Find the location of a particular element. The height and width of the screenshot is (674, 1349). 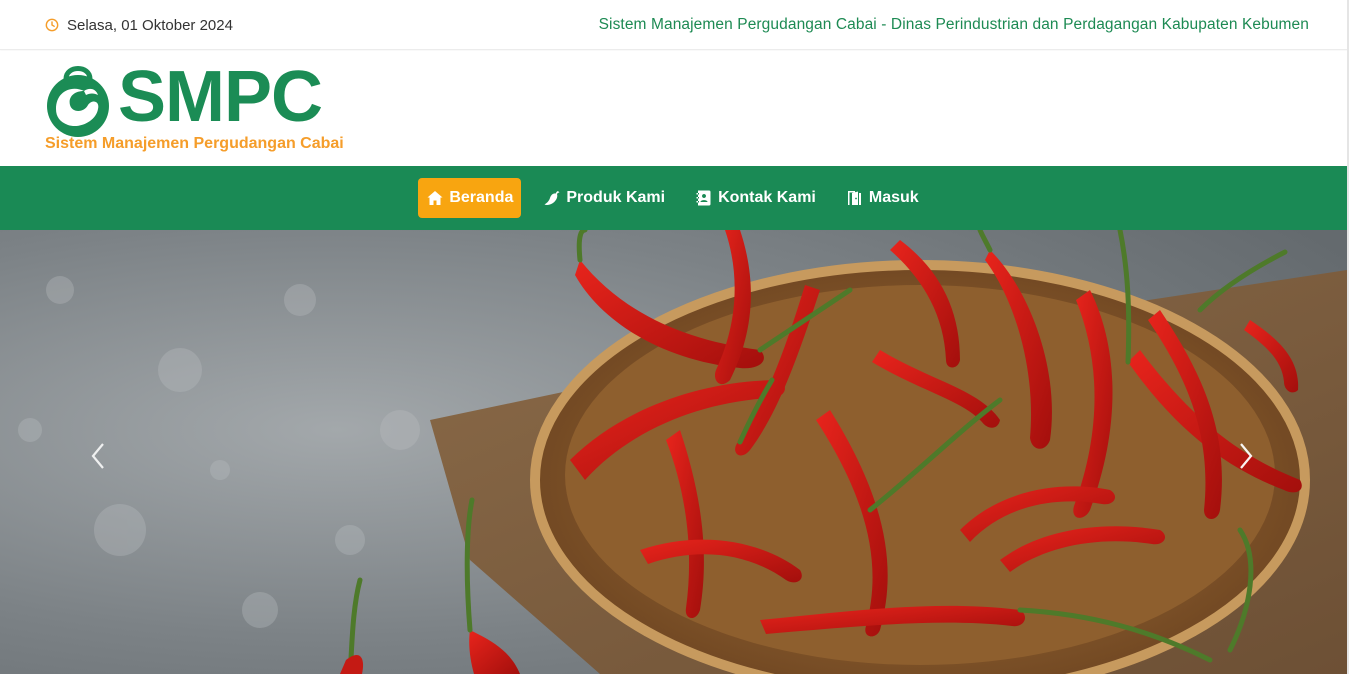

nav-item-label: Masuk is located at coordinates (893, 197).